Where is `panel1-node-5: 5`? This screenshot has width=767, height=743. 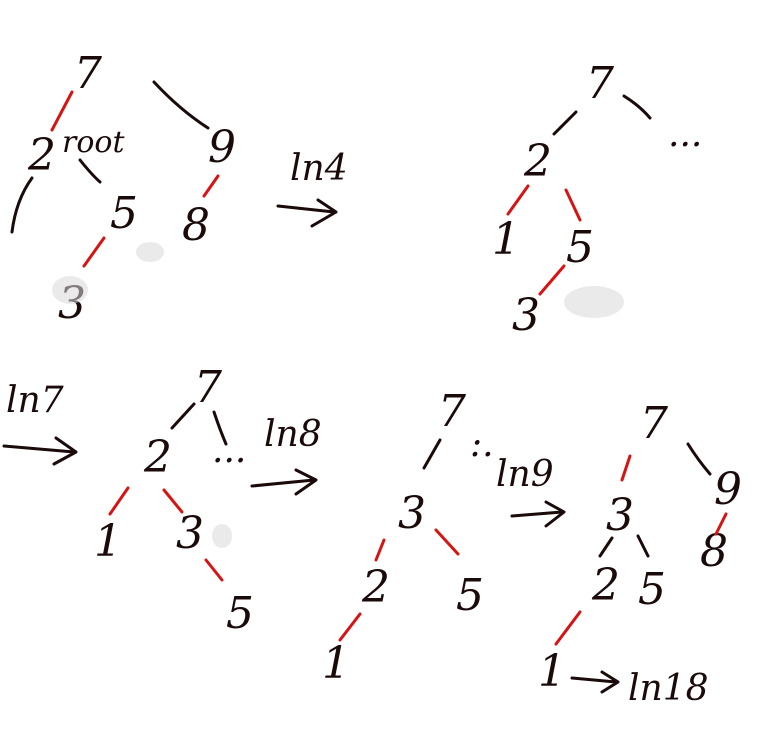 panel1-node-5: 5 is located at coordinates (124, 213).